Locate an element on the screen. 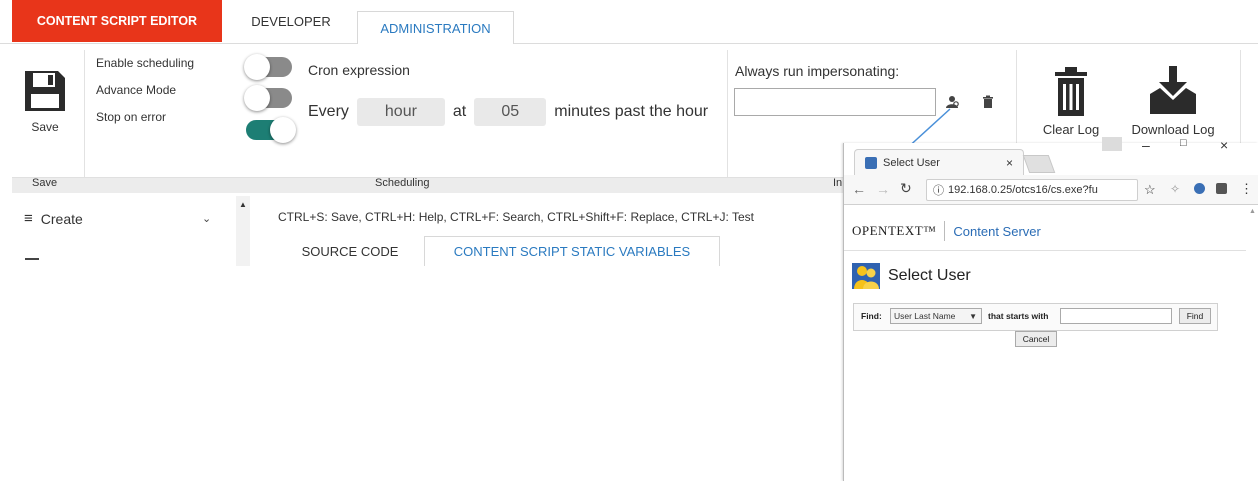 The width and height of the screenshot is (1258, 481). find-label: Find: is located at coordinates (871, 316).